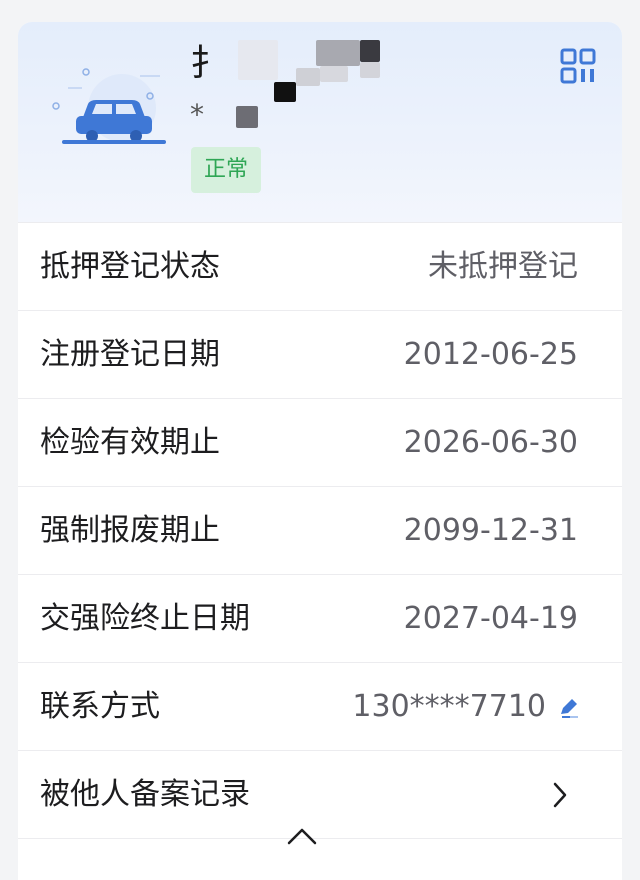 The width and height of the screenshot is (640, 880). What do you see at coordinates (578, 66) in the screenshot?
I see `qr-code-icon` at bounding box center [578, 66].